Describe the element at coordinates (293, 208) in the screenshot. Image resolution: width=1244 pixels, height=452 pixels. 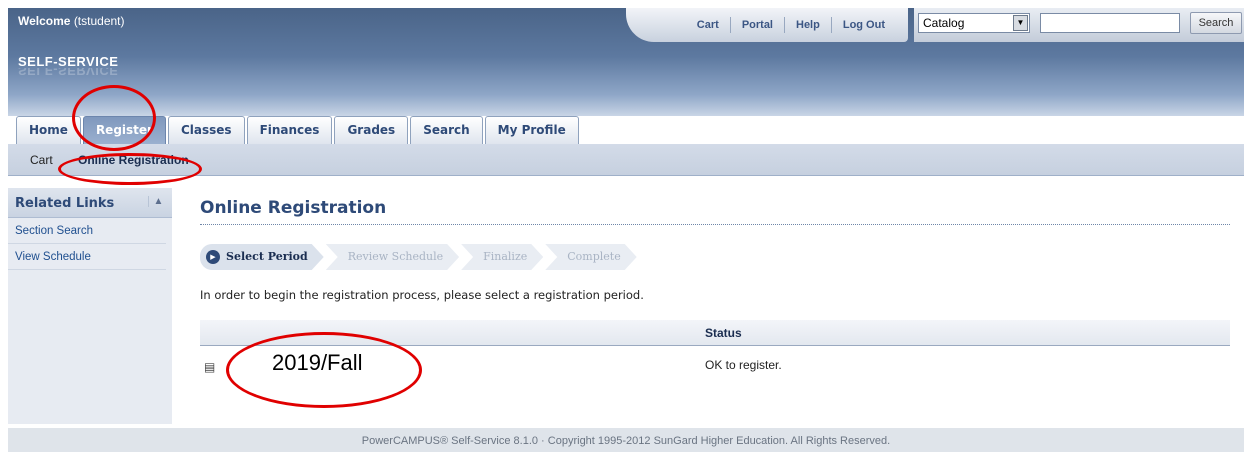
I see `page-title: Online Registration` at that location.